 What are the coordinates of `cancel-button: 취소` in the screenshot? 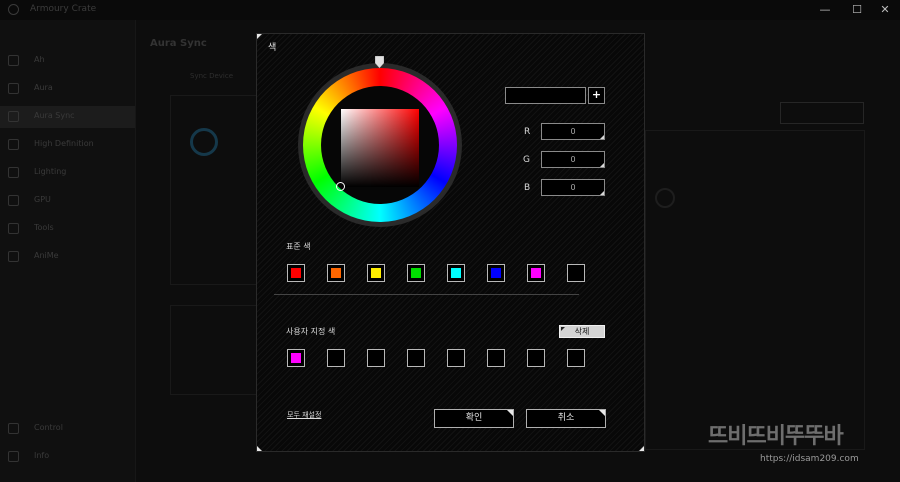 It's located at (566, 418).